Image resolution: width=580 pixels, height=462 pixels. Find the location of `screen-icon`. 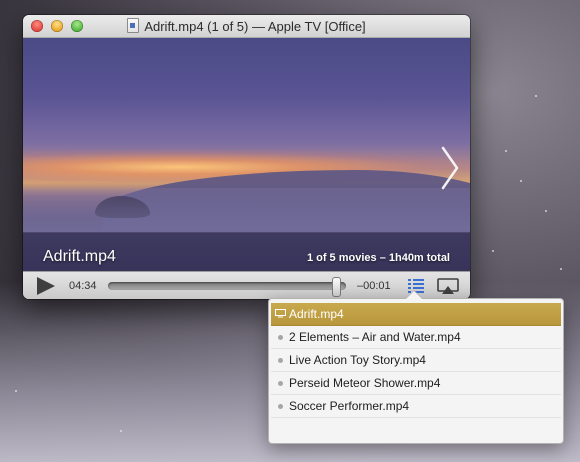

screen-icon is located at coordinates (280, 313).